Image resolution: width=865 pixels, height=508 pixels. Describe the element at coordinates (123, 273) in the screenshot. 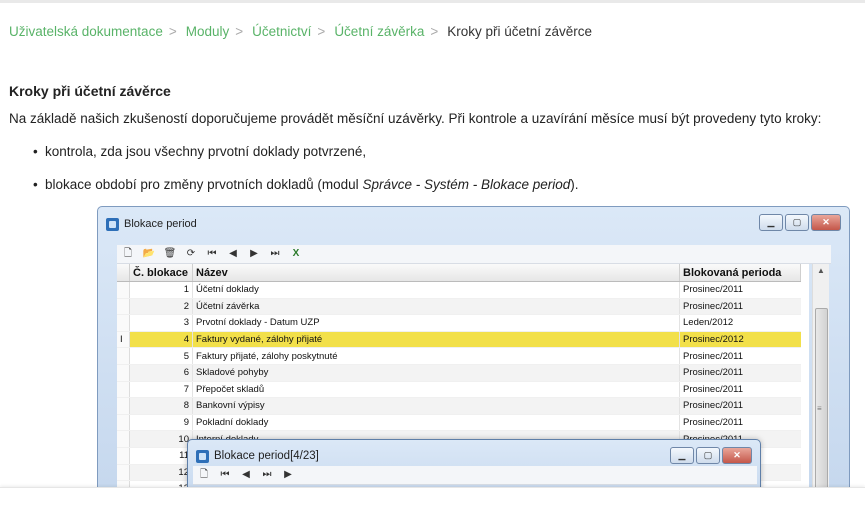

I see `row-indicator-header` at that location.